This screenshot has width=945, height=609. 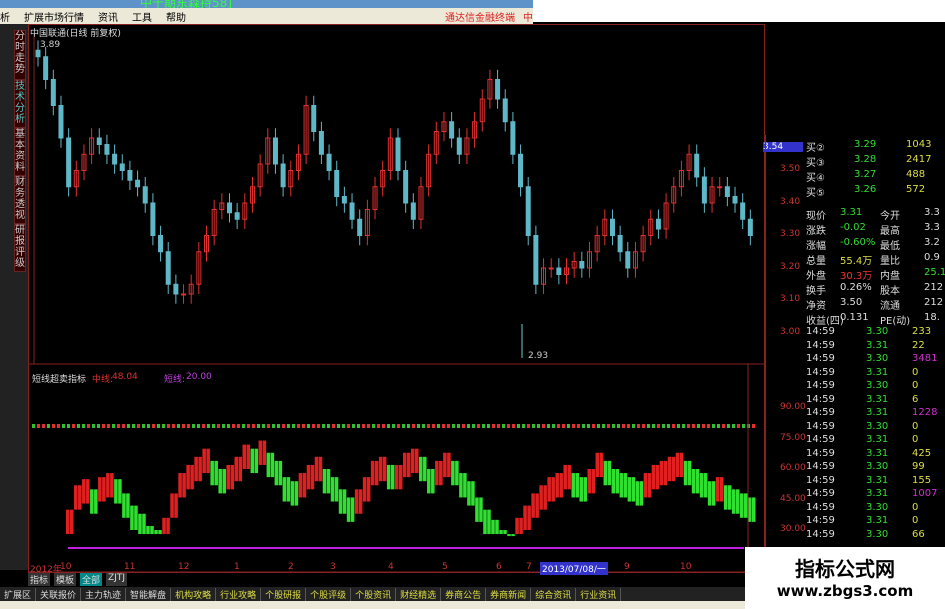 What do you see at coordinates (284, 594) in the screenshot?
I see `bottom-link: 个股研报` at bounding box center [284, 594].